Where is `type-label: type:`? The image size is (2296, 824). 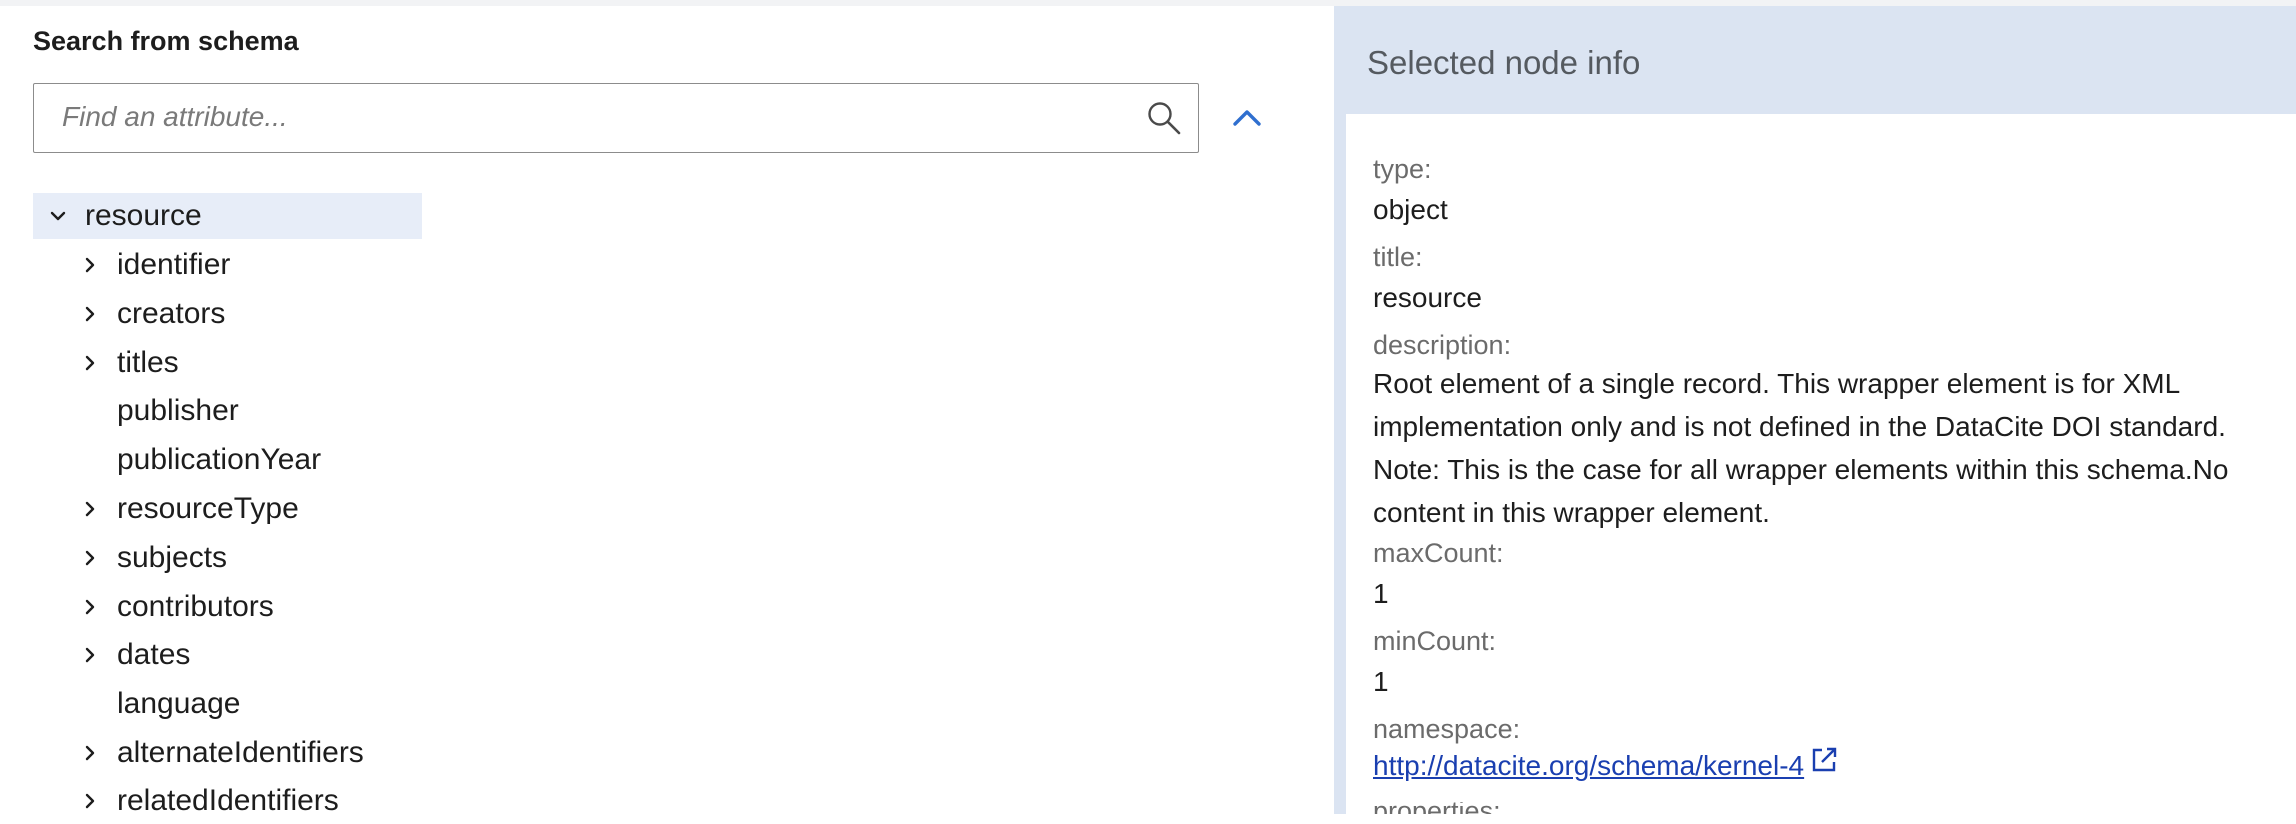
type-label: type: is located at coordinates (1402, 169).